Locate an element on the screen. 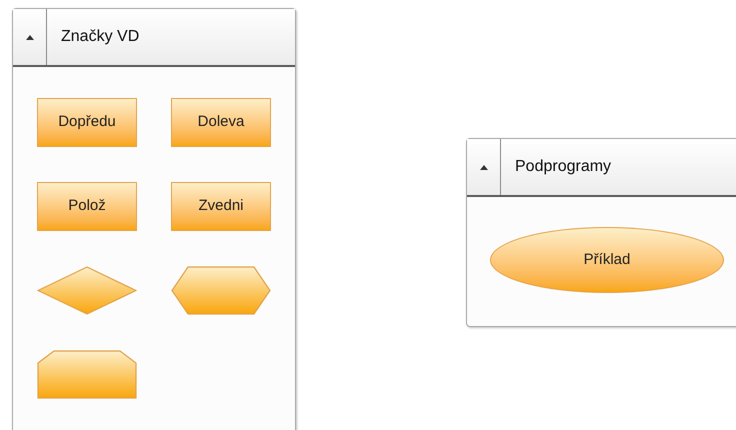 Image resolution: width=736 pixels, height=430 pixels. subroutine-block: Příklad is located at coordinates (607, 260).